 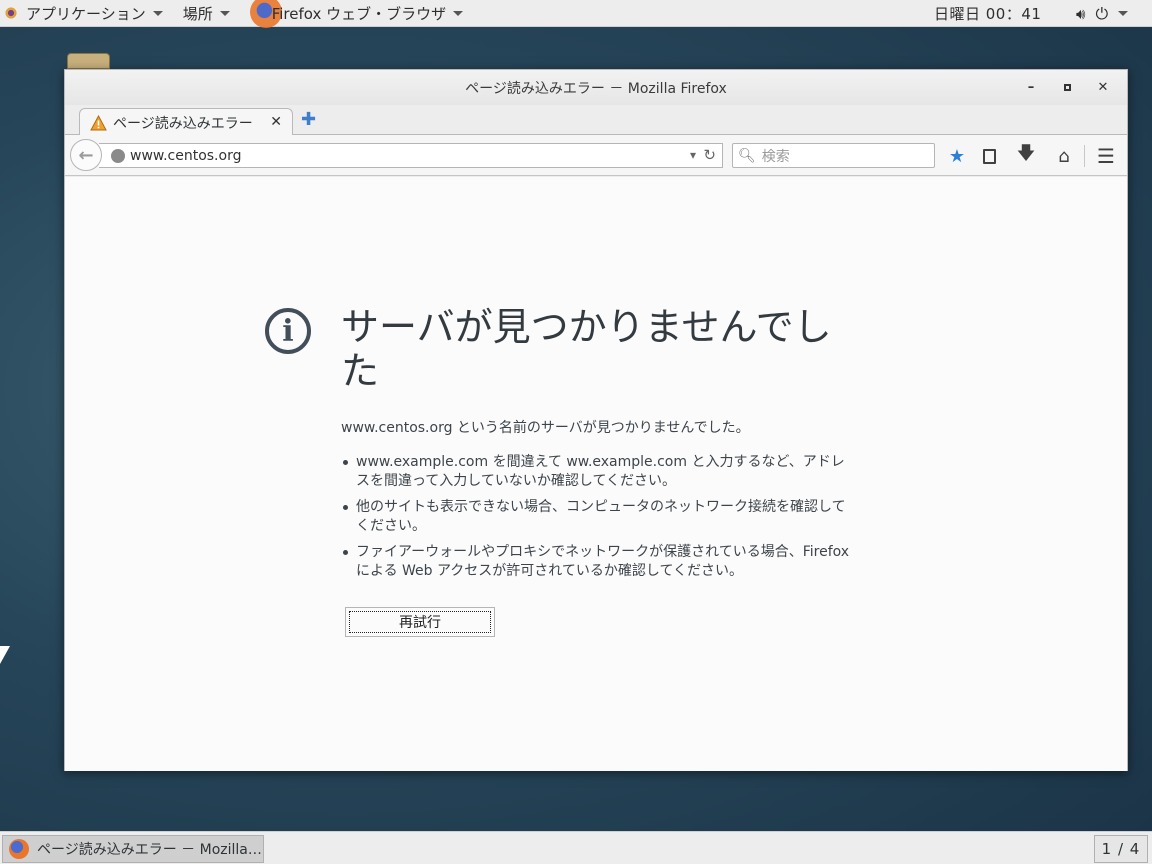 I want to click on hamburger-icon: ☰, so click(x=1106, y=156).